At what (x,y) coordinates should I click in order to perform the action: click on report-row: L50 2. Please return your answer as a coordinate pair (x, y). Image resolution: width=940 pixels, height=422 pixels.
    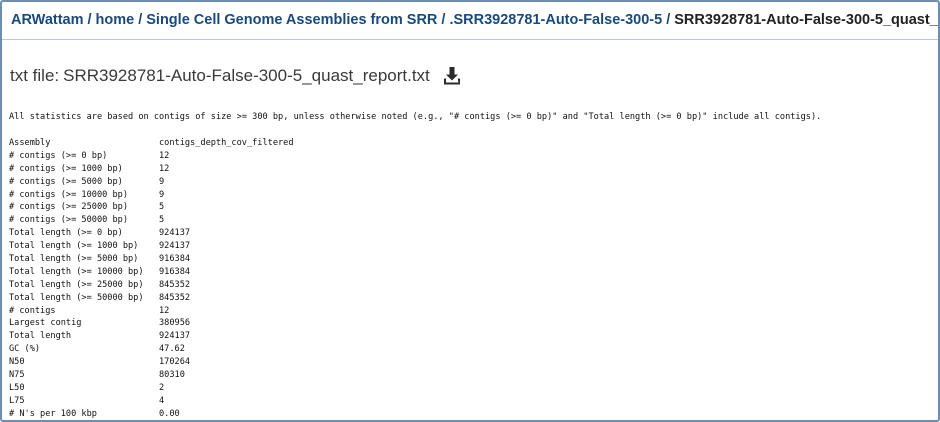
    Looking at the image, I should click on (151, 388).